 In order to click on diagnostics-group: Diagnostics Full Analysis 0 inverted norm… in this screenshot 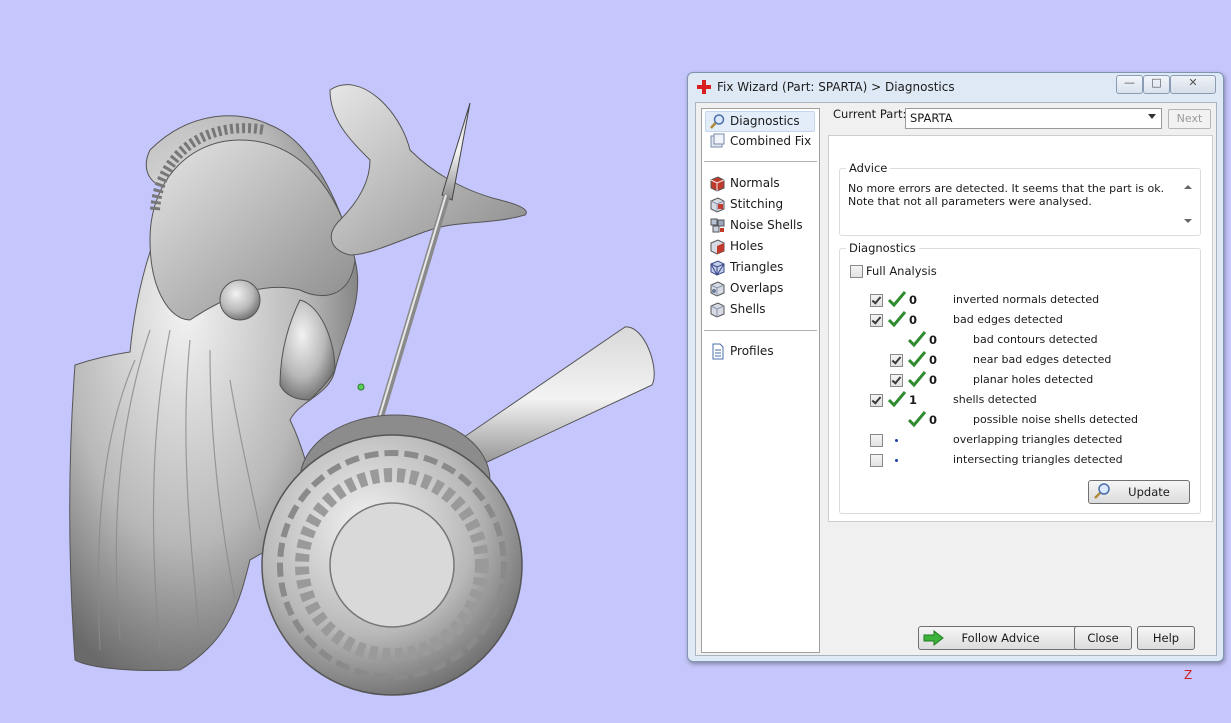, I will do `click(1020, 377)`.